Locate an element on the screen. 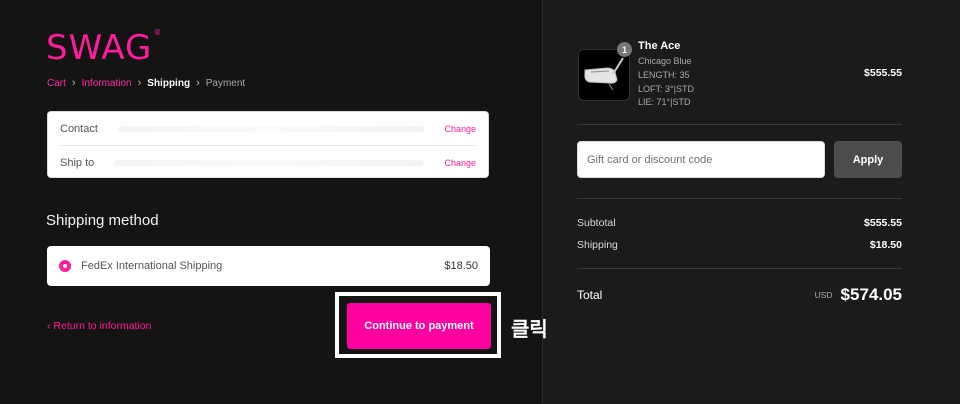 This screenshot has height=404, width=960. total-row: Total USD $574.05 is located at coordinates (739, 295).